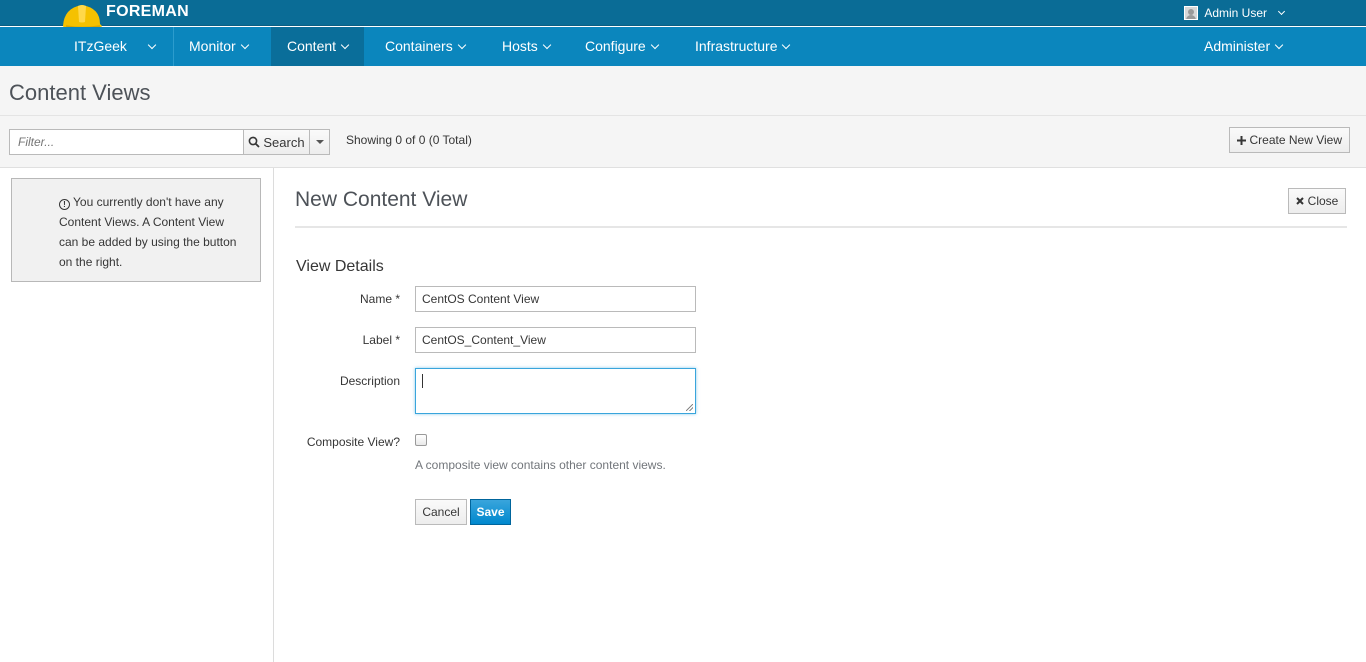  Describe the element at coordinates (1241, 140) in the screenshot. I see `plus-icon` at that location.